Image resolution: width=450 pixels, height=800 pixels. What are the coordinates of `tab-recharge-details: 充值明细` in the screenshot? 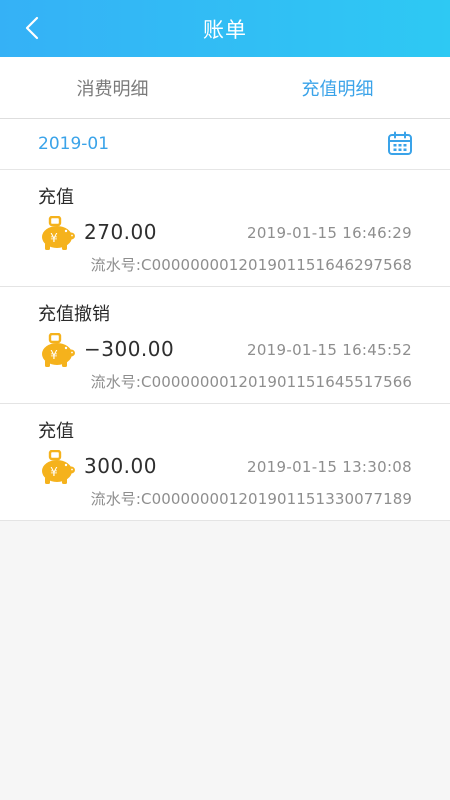 It's located at (337, 87).